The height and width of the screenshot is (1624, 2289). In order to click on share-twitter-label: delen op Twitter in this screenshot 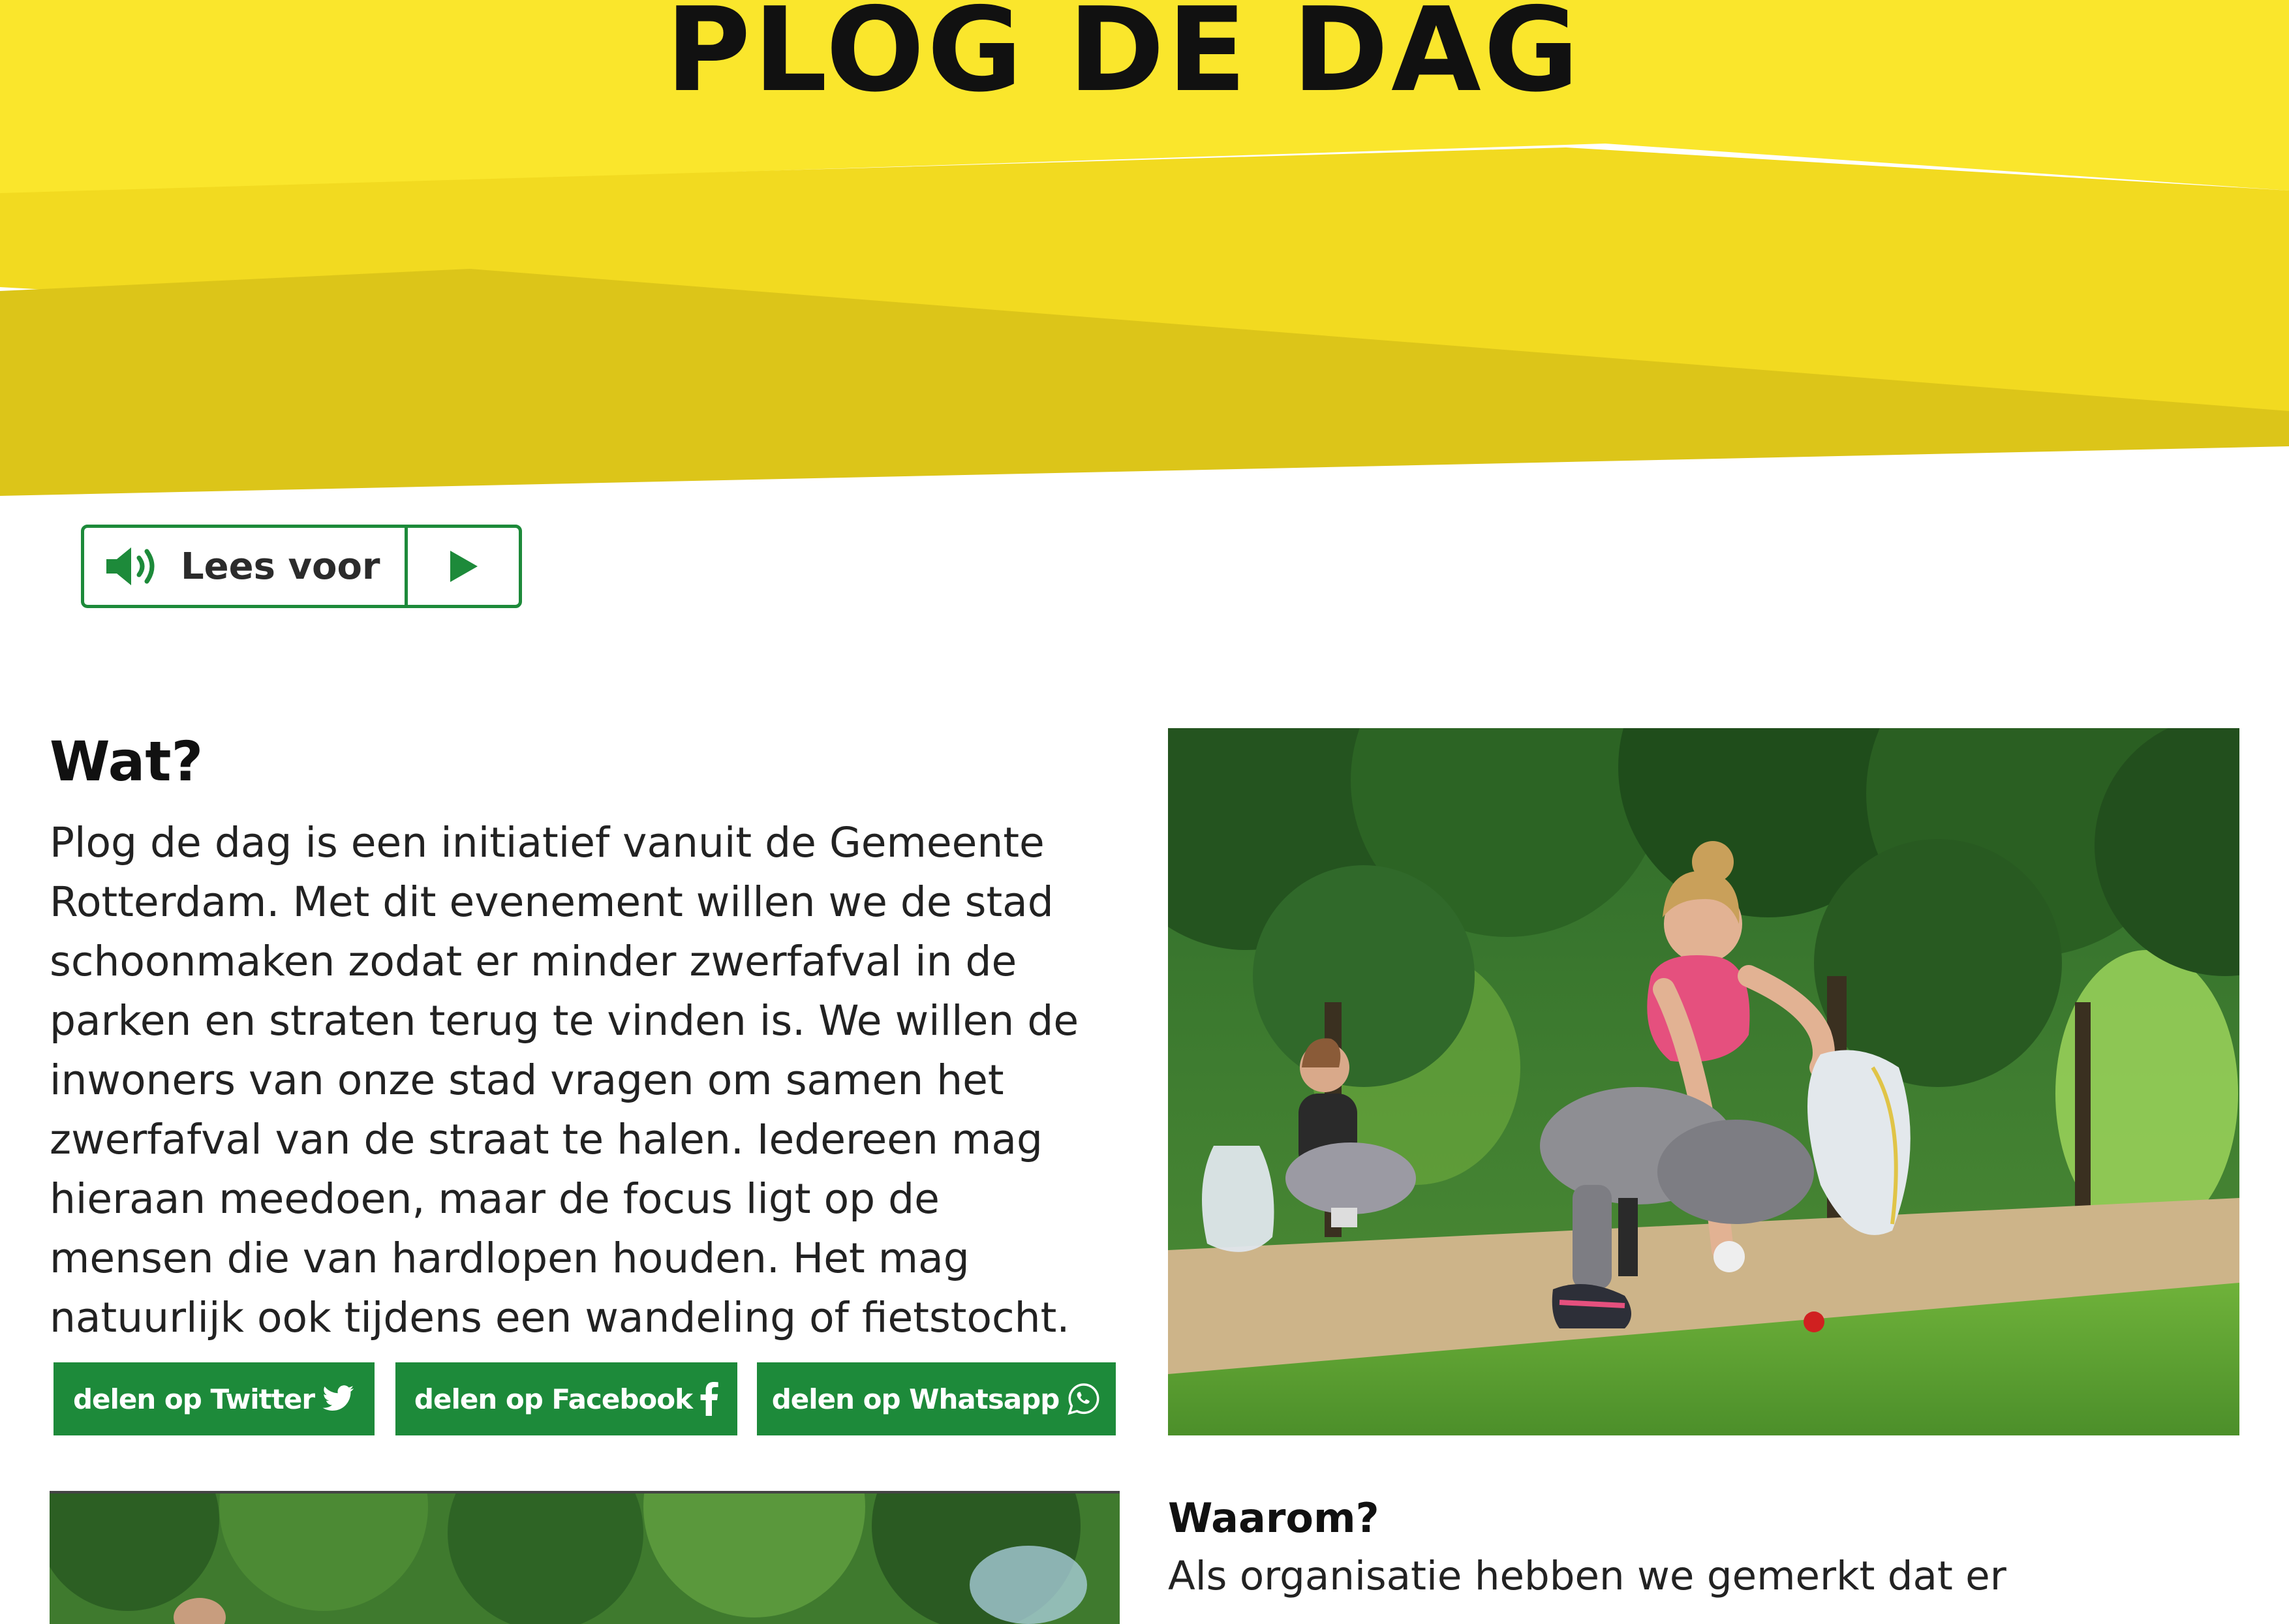, I will do `click(193, 1399)`.